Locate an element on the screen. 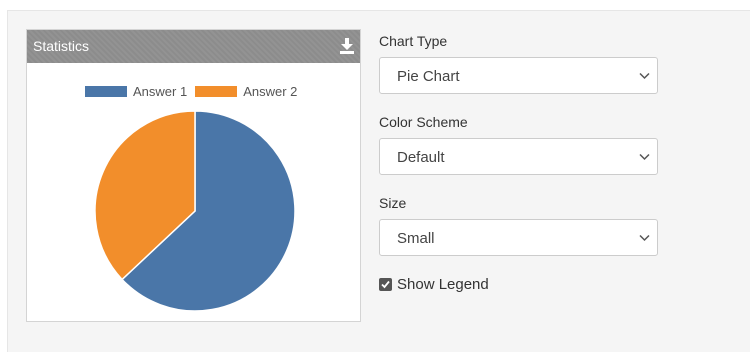 The height and width of the screenshot is (352, 750). legend-item: Answer 2 is located at coordinates (246, 91).